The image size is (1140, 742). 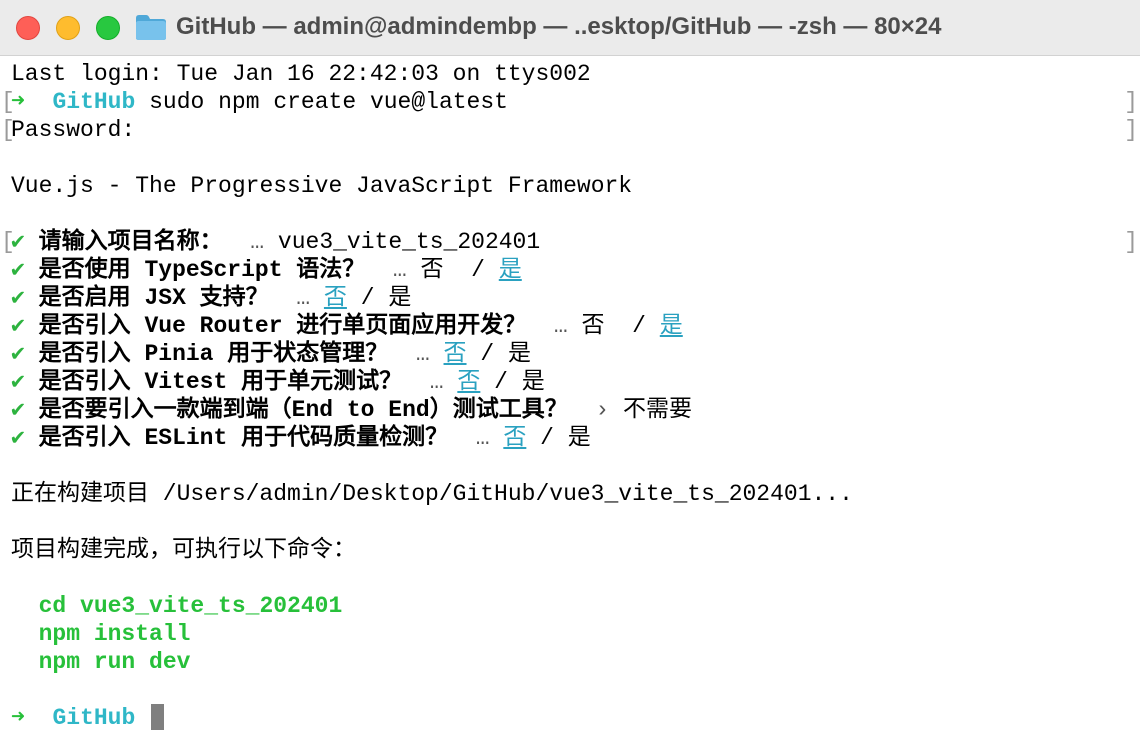 I want to click on next-command: cd vue3_vite_ts_202401, so click(x=190, y=606).